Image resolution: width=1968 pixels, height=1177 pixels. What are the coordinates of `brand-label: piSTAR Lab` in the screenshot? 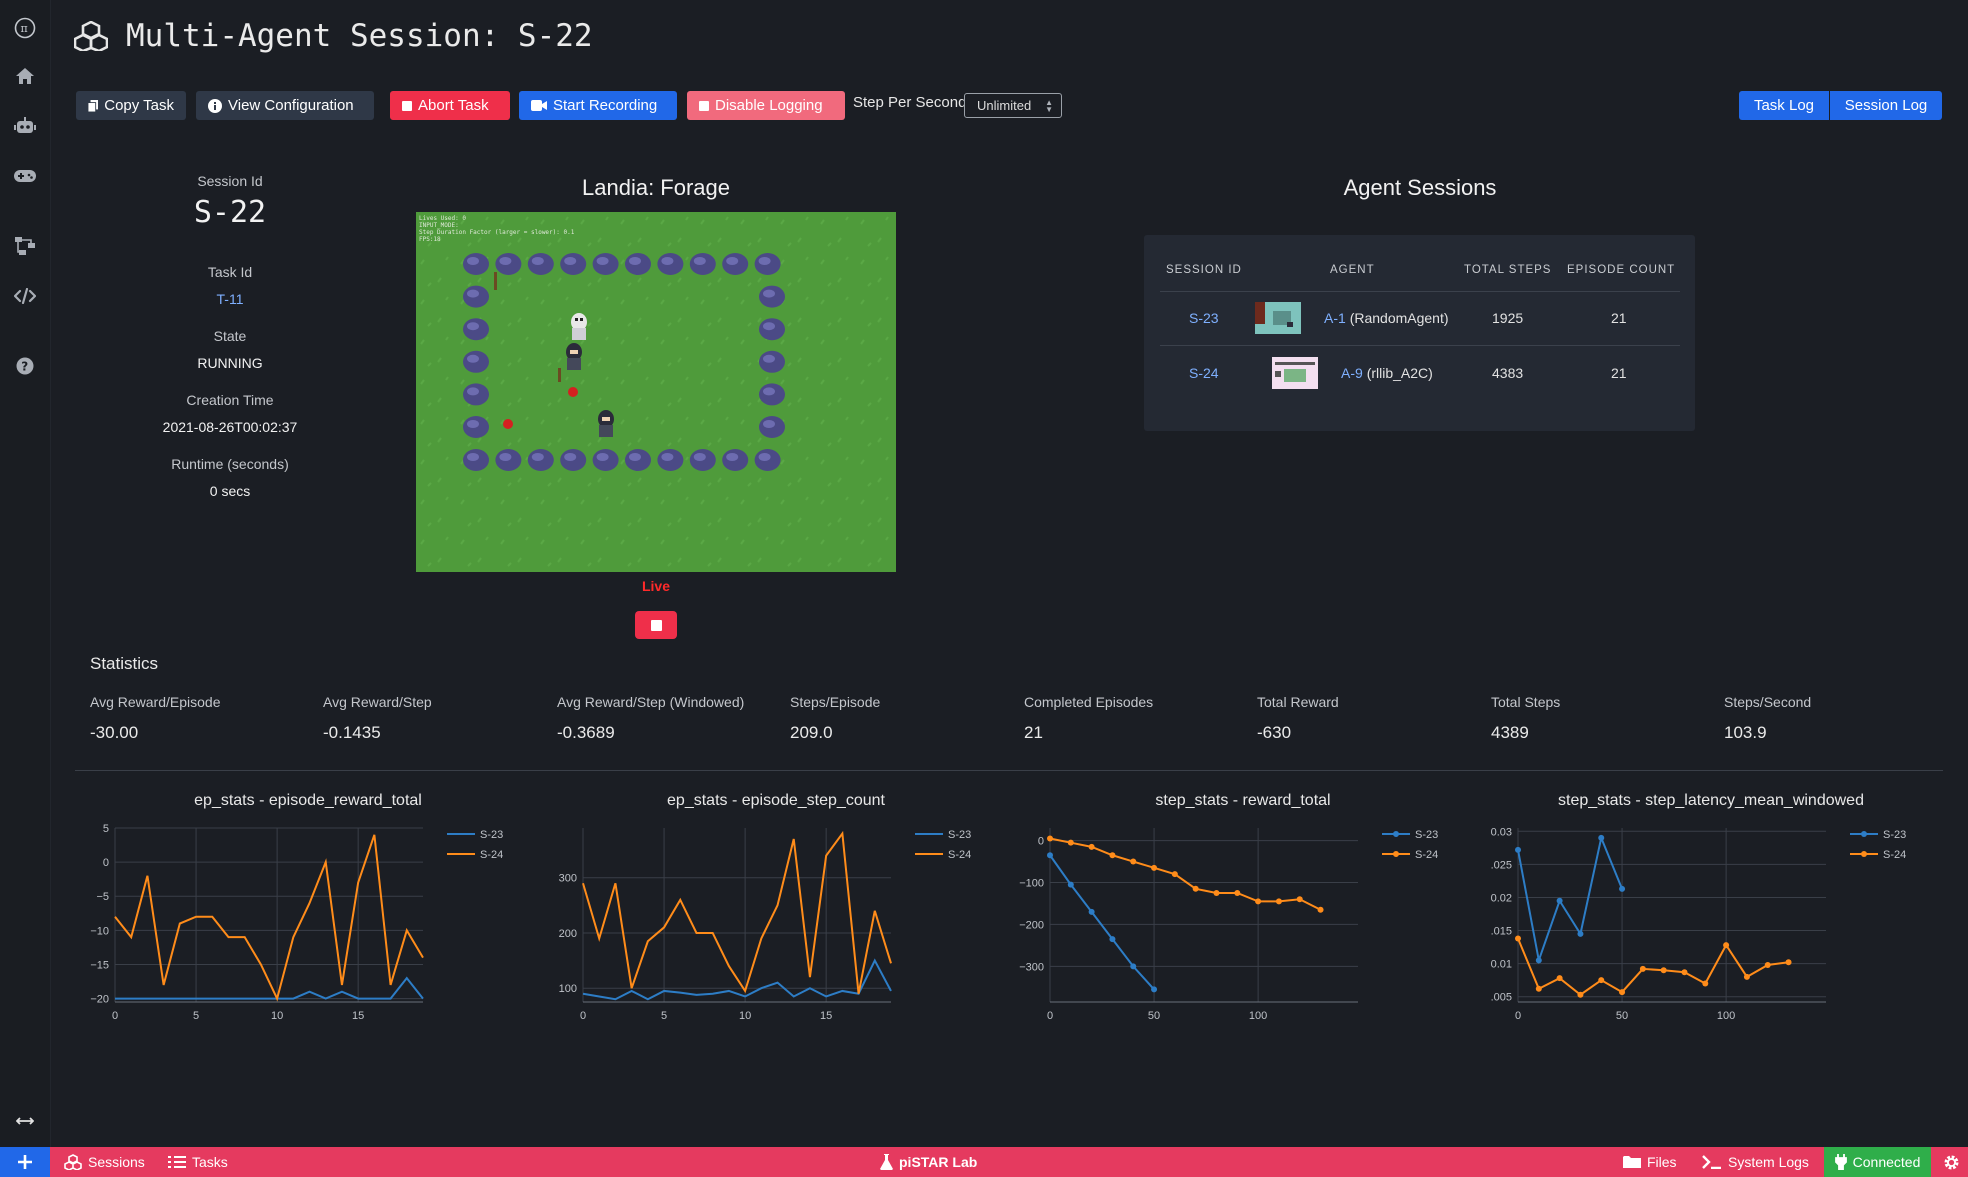 It's located at (938, 1162).